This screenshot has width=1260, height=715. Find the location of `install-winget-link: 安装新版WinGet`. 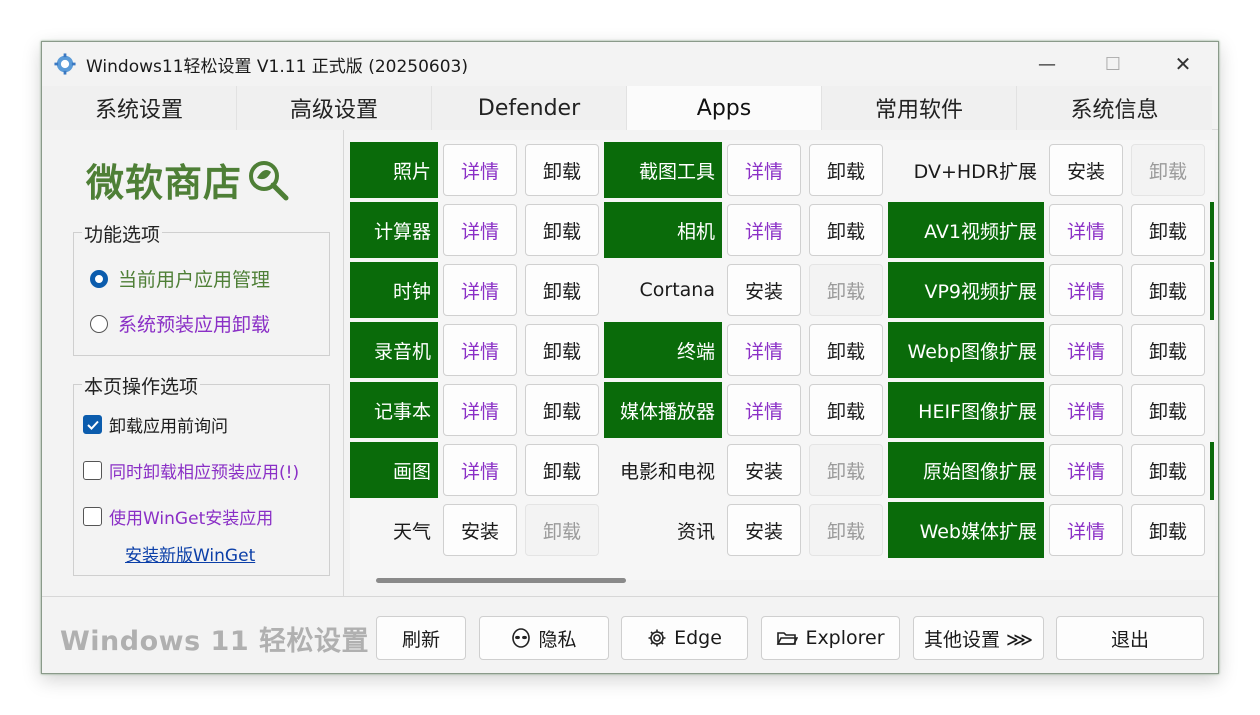

install-winget-link: 安装新版WinGet is located at coordinates (190, 553).